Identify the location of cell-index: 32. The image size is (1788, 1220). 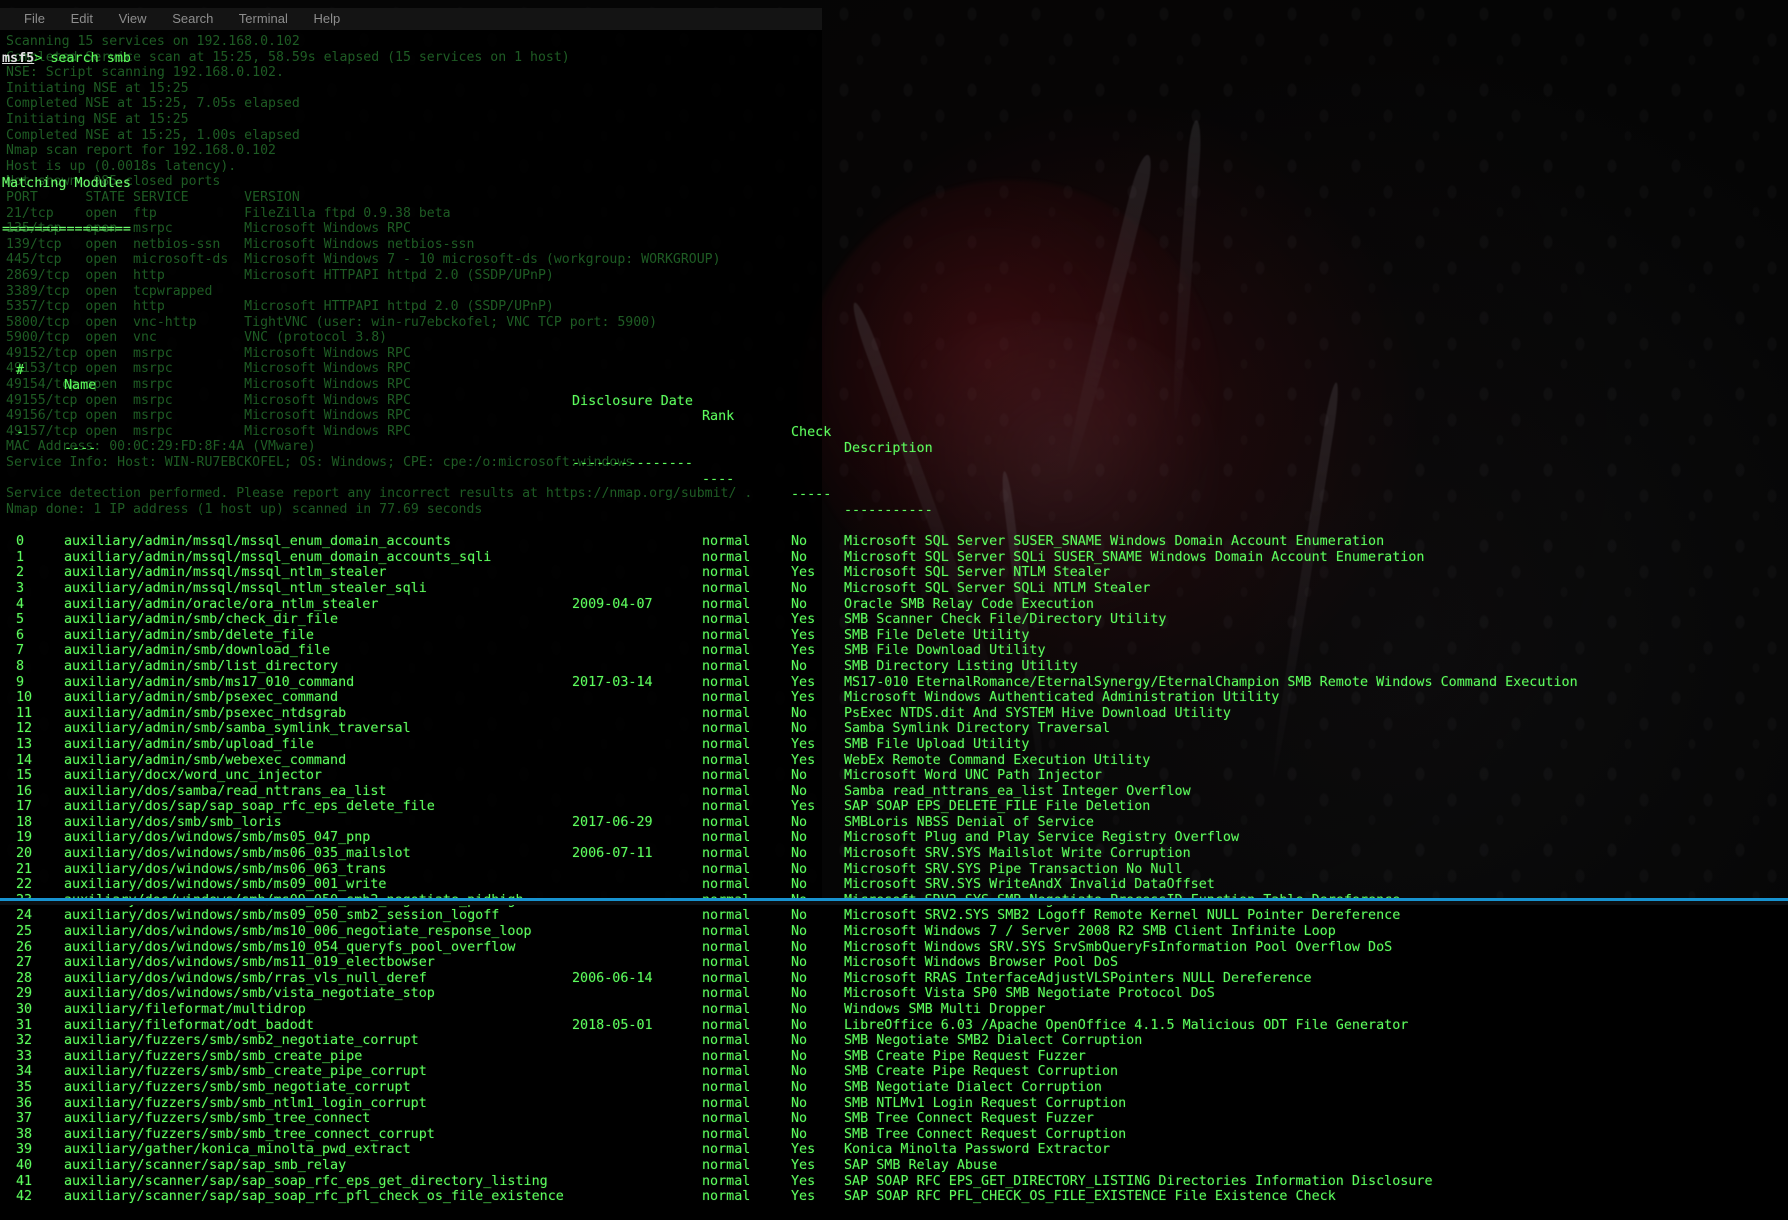
(24, 1041).